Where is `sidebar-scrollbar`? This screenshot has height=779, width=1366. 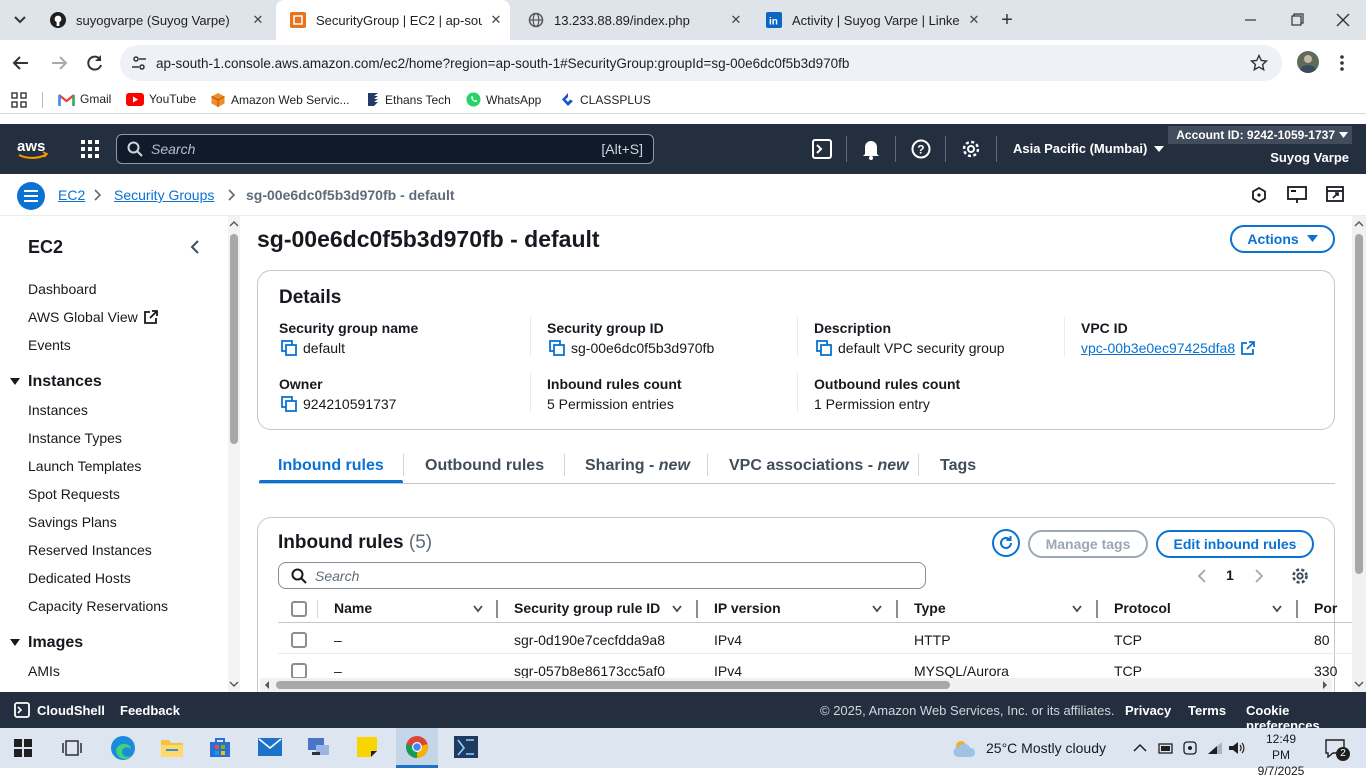 sidebar-scrollbar is located at coordinates (234, 454).